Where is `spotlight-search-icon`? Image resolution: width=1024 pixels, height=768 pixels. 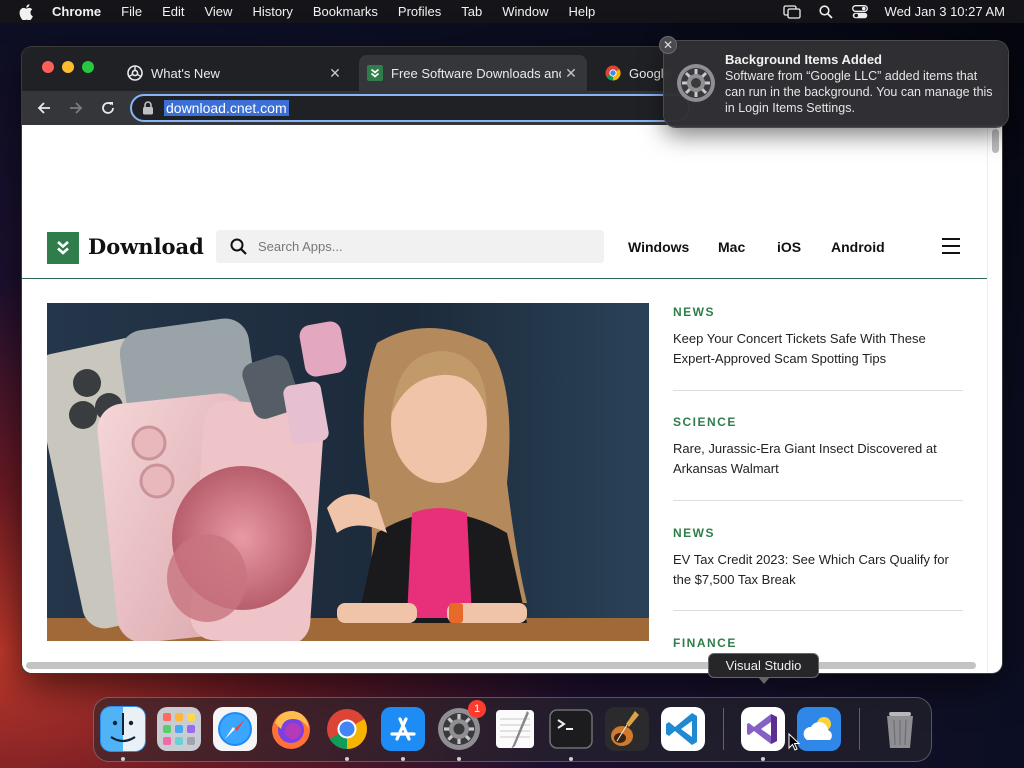 spotlight-search-icon is located at coordinates (826, 11).